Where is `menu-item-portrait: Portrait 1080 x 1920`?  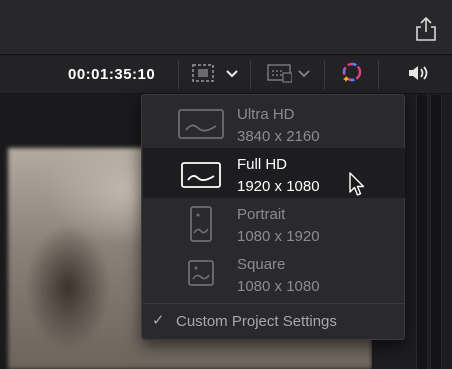 menu-item-portrait: Portrait 1080 x 1920 is located at coordinates (274, 223).